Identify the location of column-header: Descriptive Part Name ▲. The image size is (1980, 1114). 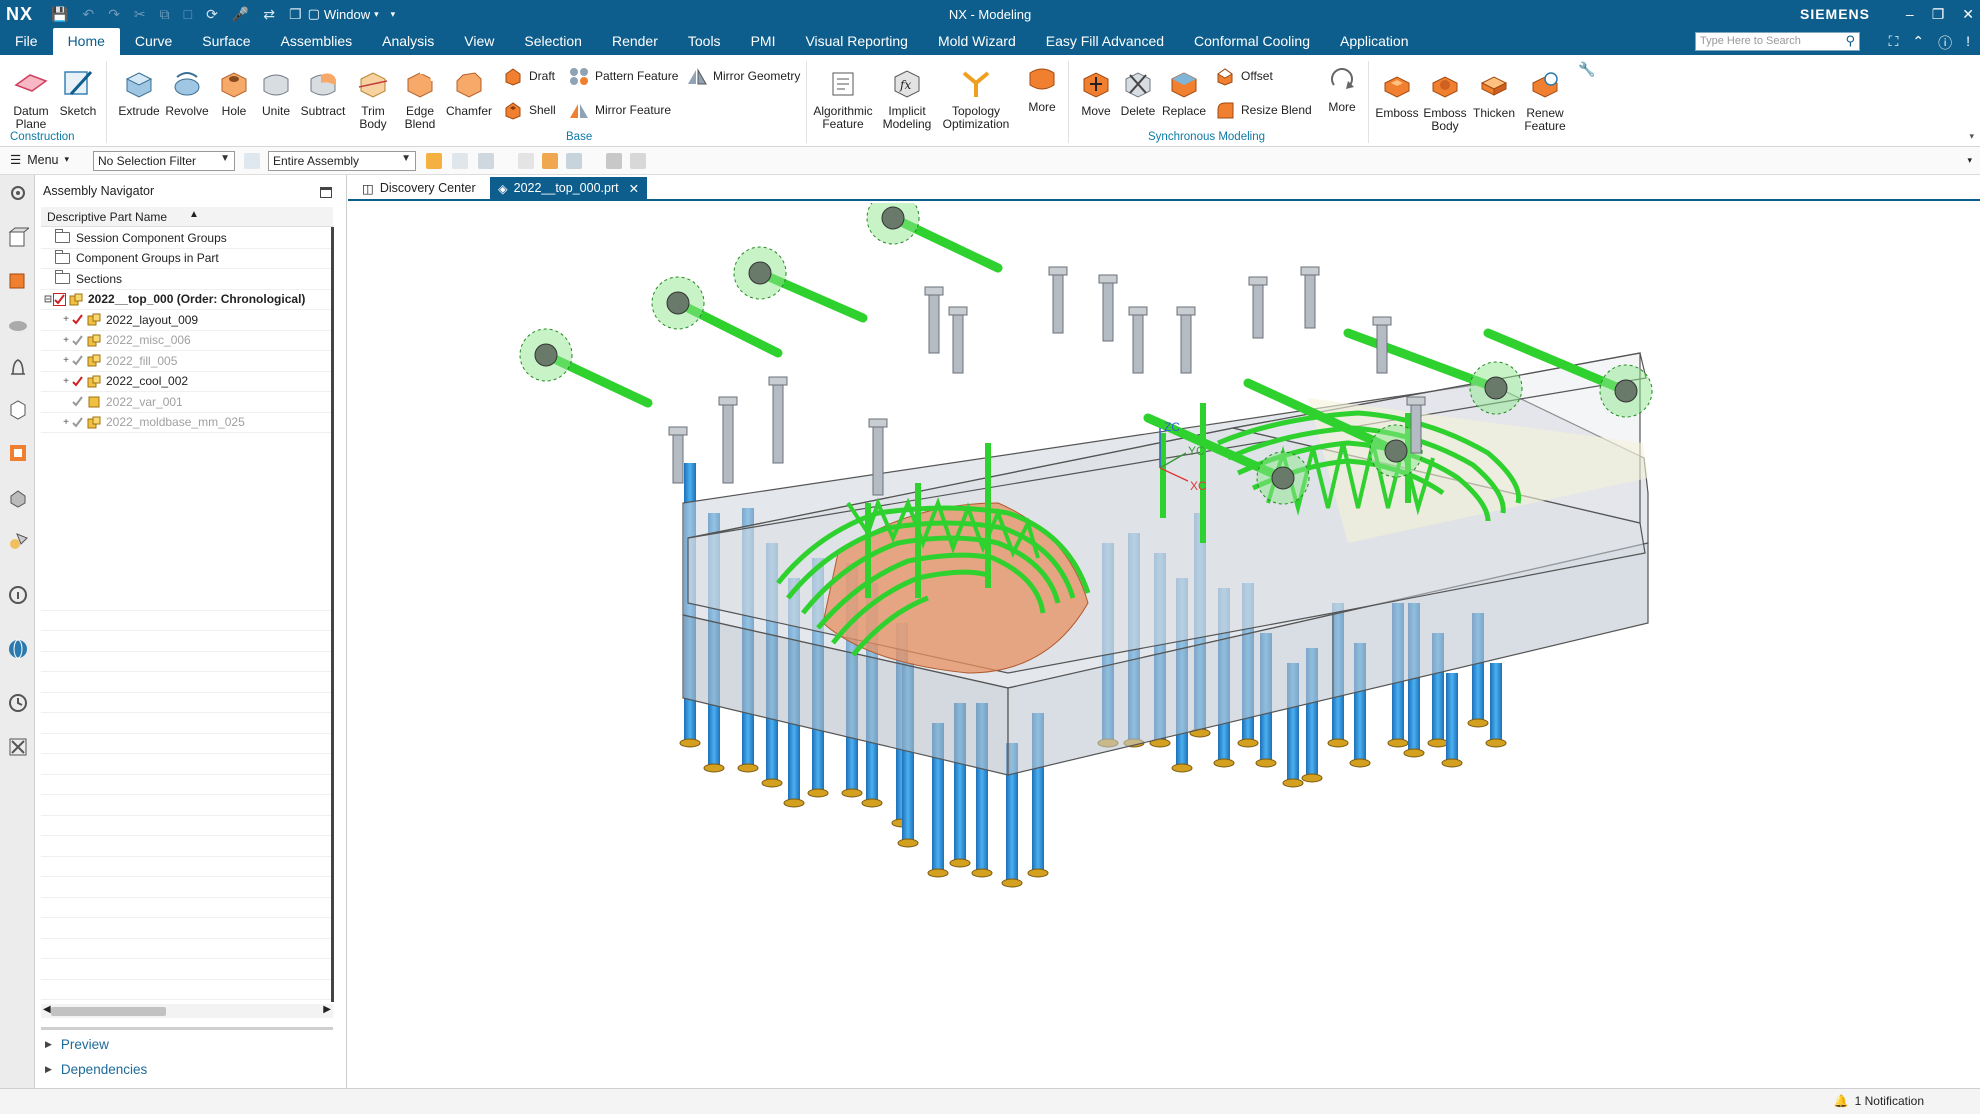
(187, 217).